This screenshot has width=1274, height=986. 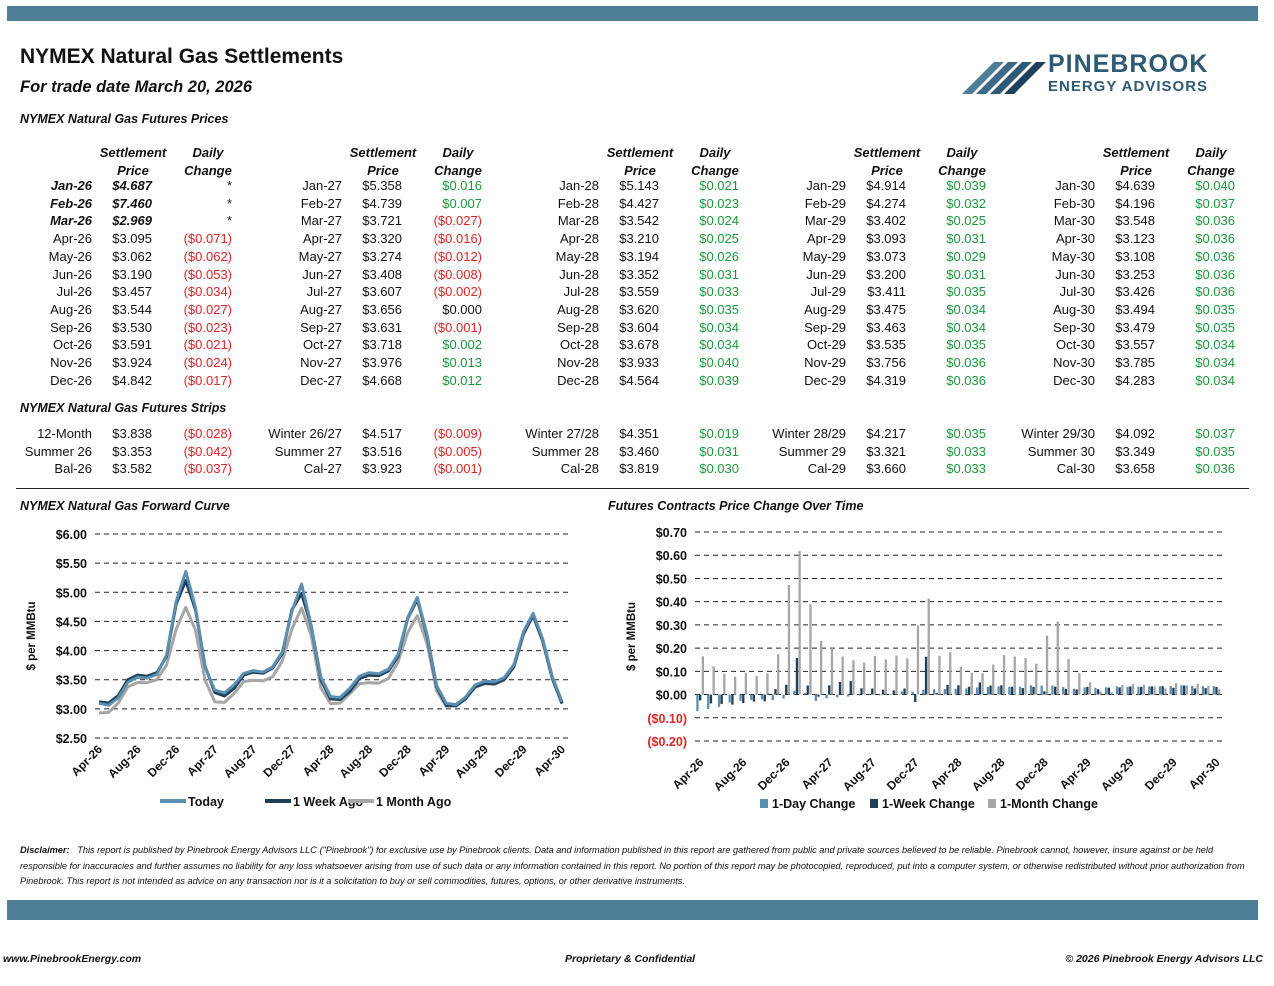 I want to click on daily-change: ($0.027), so click(x=207, y=309).